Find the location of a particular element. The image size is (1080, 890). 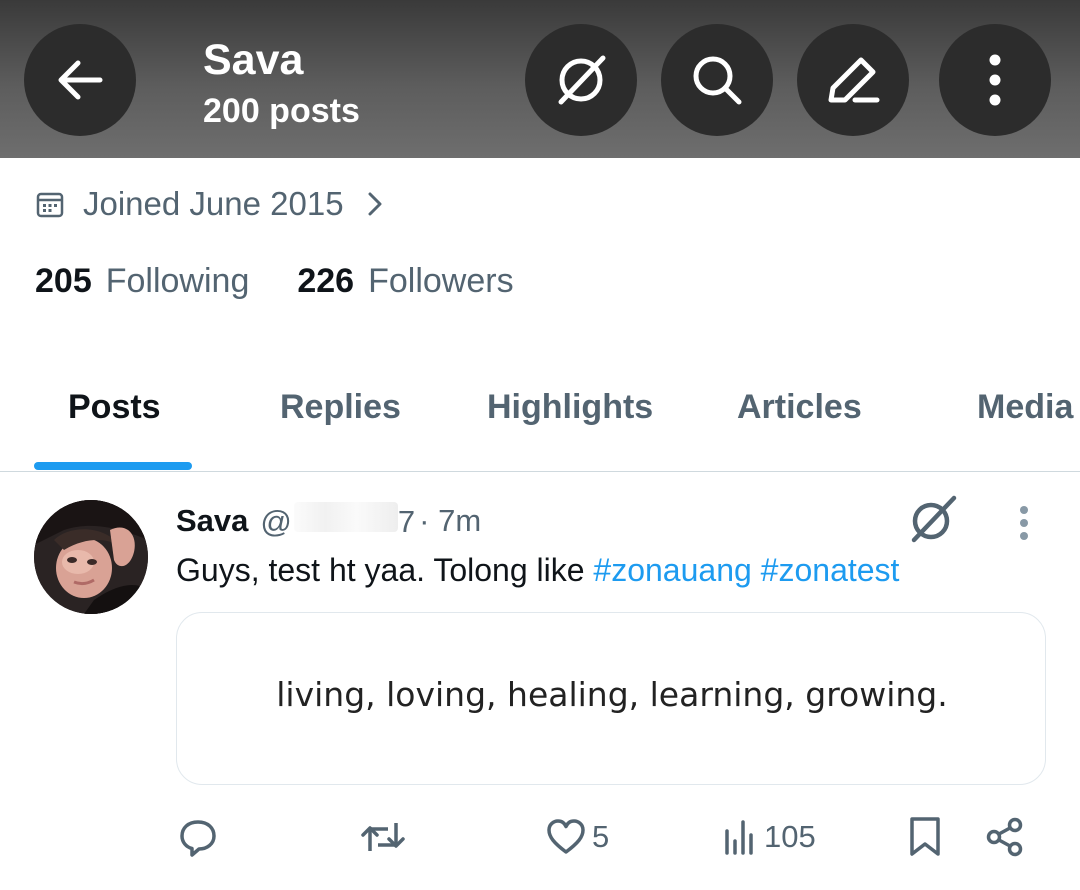

following-label: Following is located at coordinates (177, 281).